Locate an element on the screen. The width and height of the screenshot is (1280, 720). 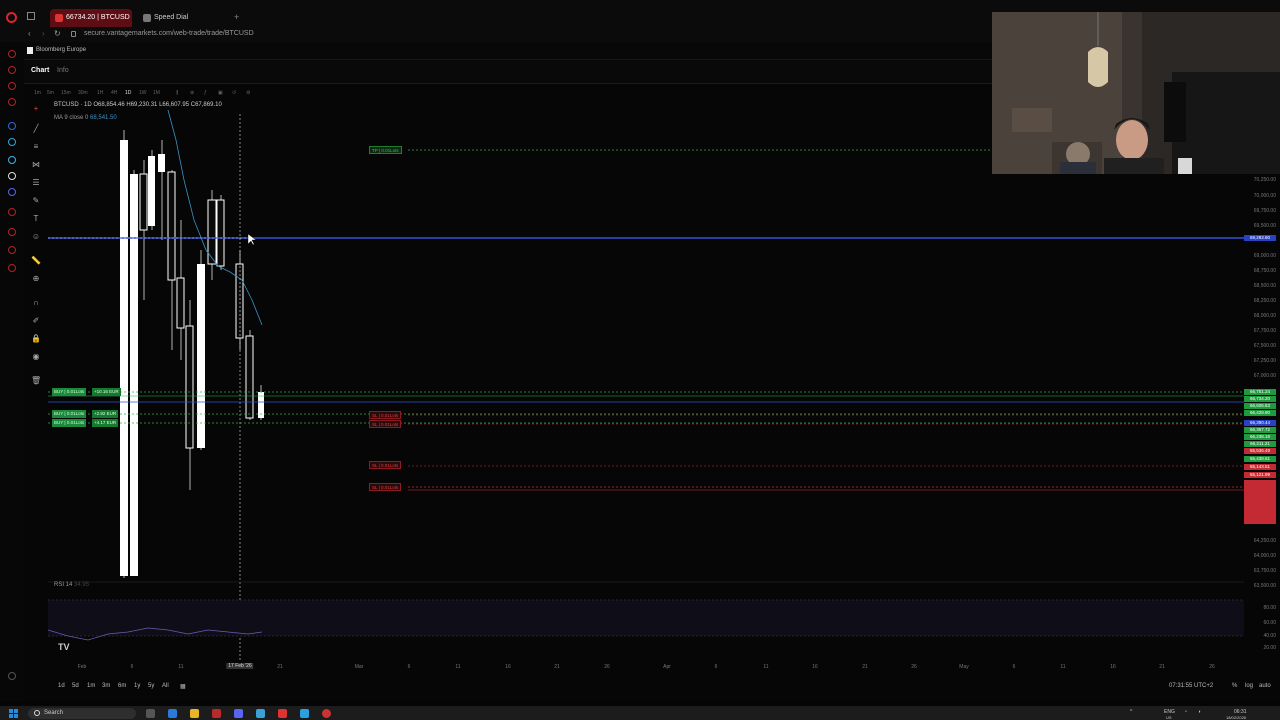
trash-icon: 🗑 is located at coordinates (36, 380).